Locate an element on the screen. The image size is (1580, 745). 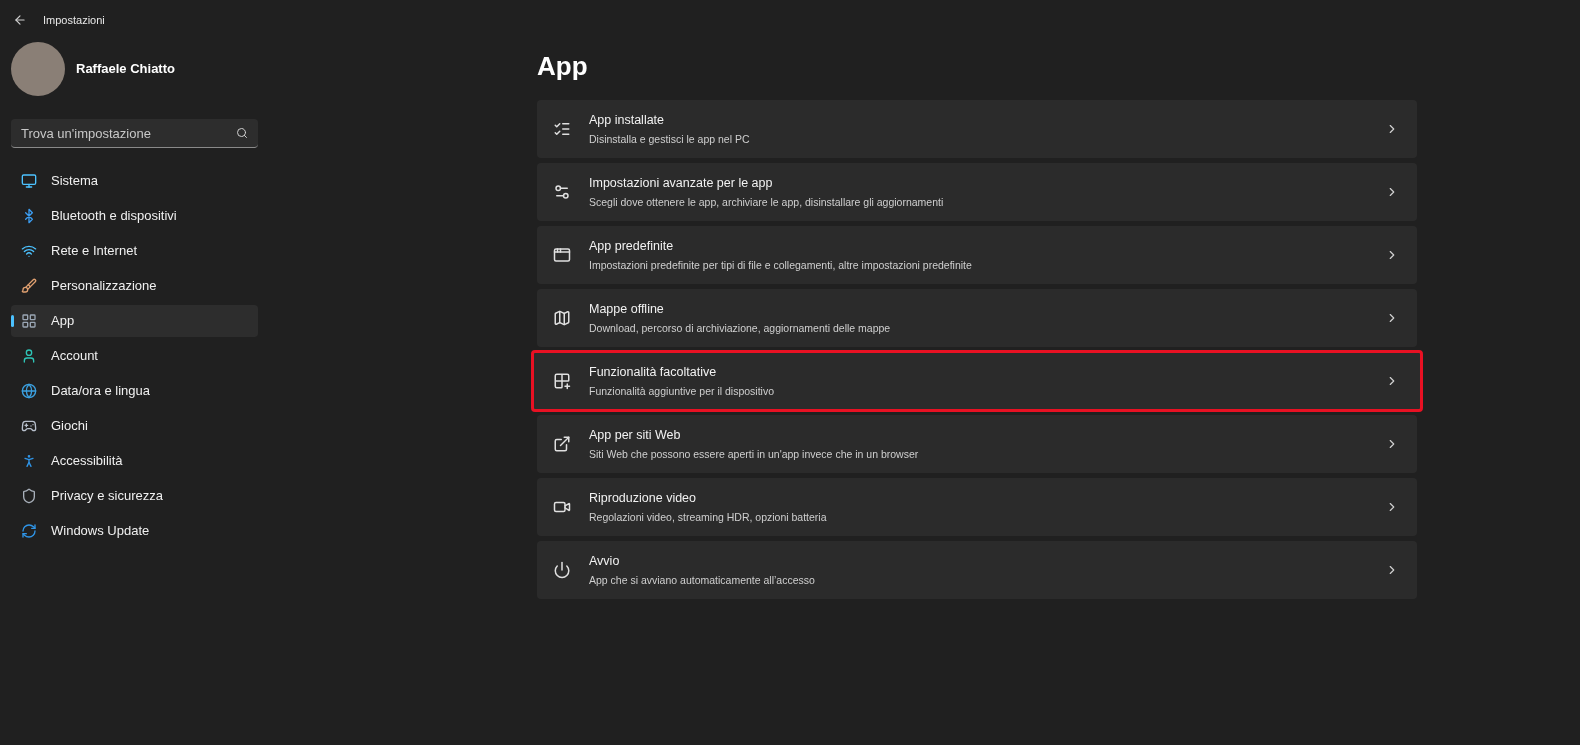
settings-card: Impostazioni avanzate per le app Scegli dove ottenere le app, archiviare le app, disinstallare gli aggiornamenti is located at coordinates (977, 192).